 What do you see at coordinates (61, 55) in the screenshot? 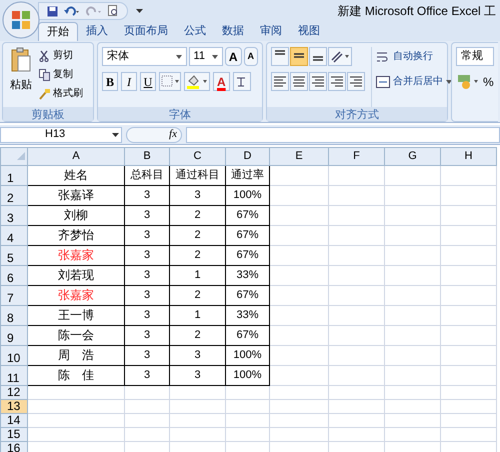
I see `clipboard-button: 剪切` at bounding box center [61, 55].